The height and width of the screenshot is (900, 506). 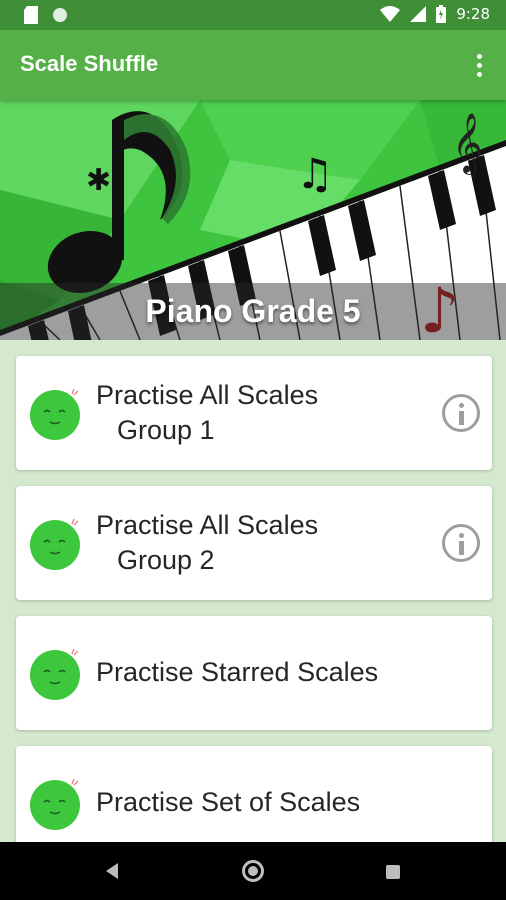 What do you see at coordinates (261, 543) in the screenshot?
I see `card-label: Practise All Scales Group 2` at bounding box center [261, 543].